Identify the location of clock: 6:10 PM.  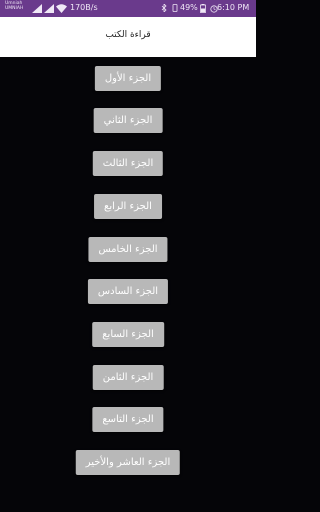
(233, 7).